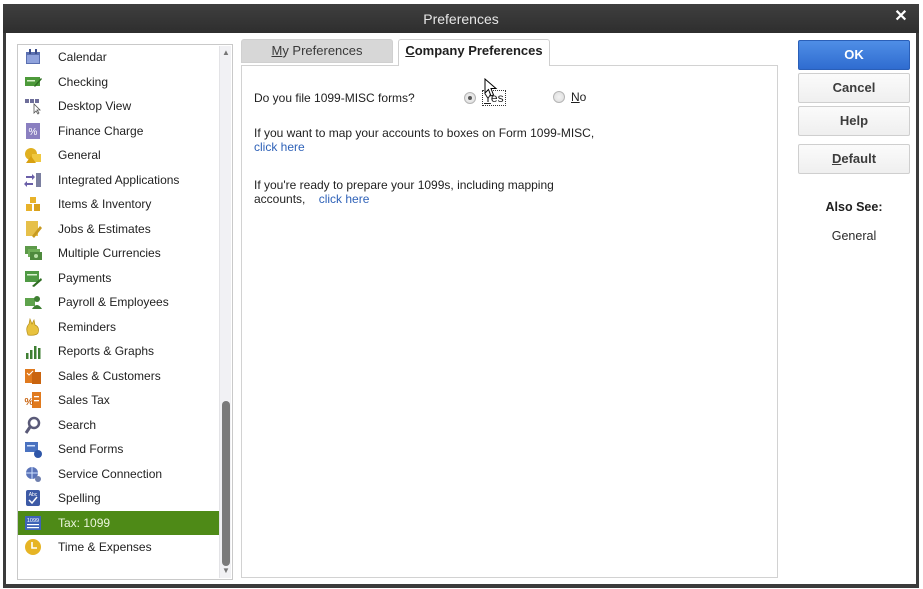  Describe the element at coordinates (104, 228) in the screenshot. I see `sidebar-item-label: Jobs & Estimates` at that location.